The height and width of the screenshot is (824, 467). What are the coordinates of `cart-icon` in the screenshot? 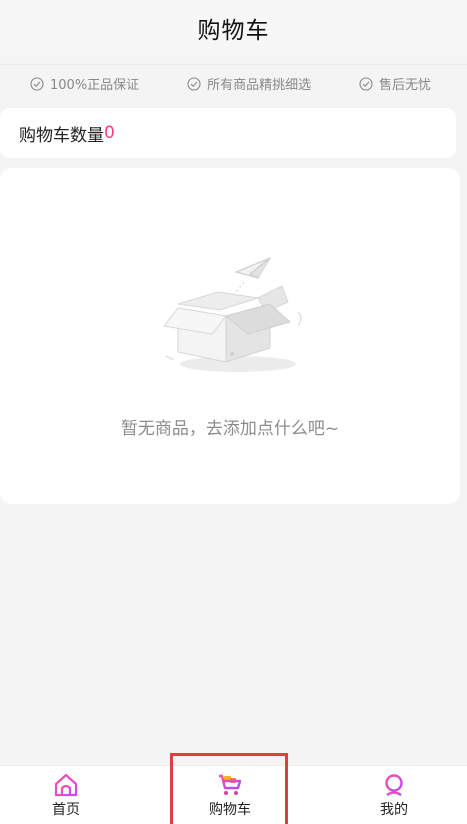 It's located at (230, 784).